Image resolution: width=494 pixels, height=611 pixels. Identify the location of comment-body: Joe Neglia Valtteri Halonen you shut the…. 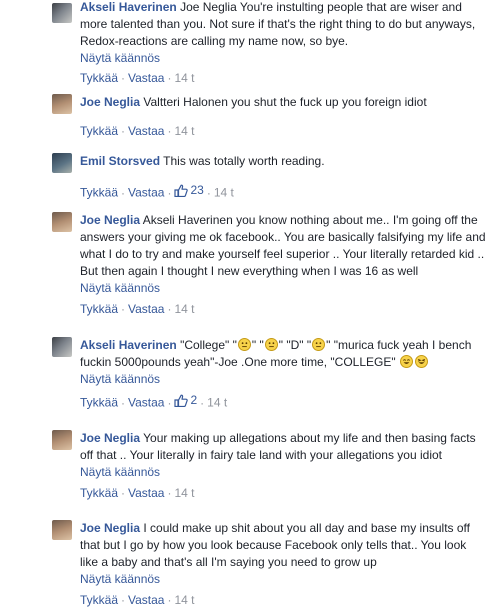
(283, 116).